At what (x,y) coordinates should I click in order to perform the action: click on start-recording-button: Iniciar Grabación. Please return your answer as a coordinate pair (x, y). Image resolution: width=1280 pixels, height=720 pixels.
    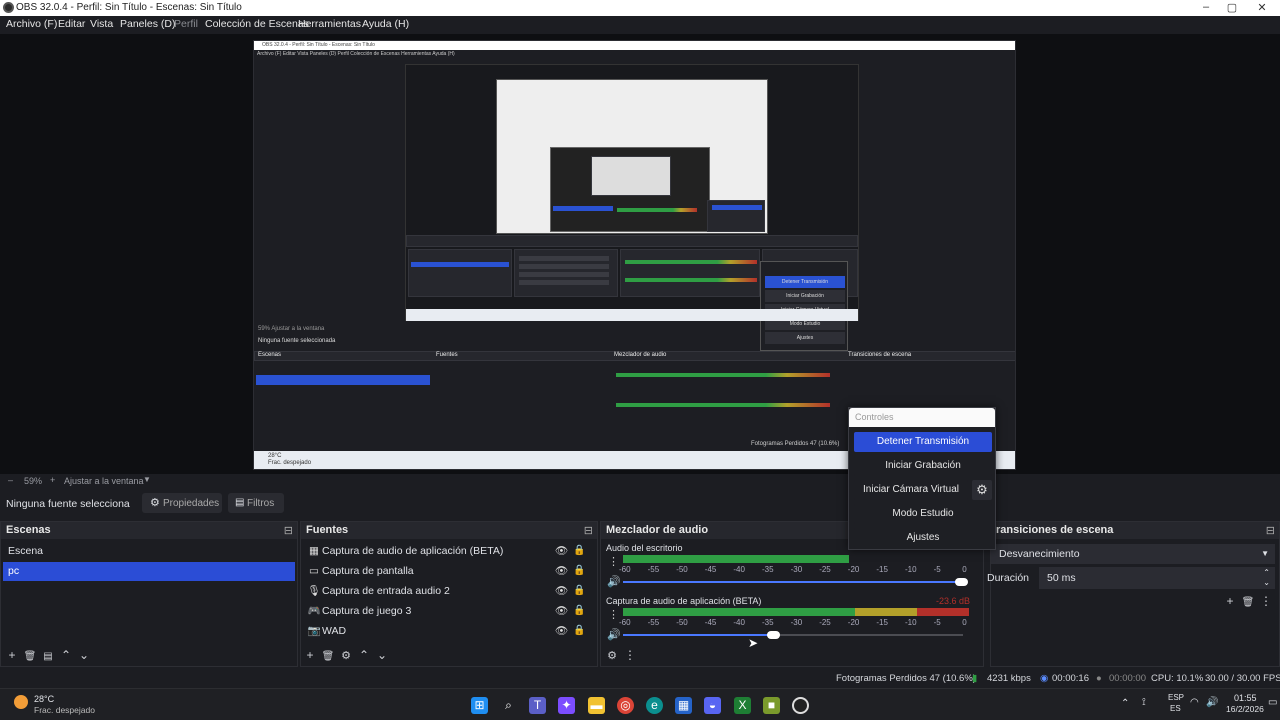
    Looking at the image, I should click on (923, 466).